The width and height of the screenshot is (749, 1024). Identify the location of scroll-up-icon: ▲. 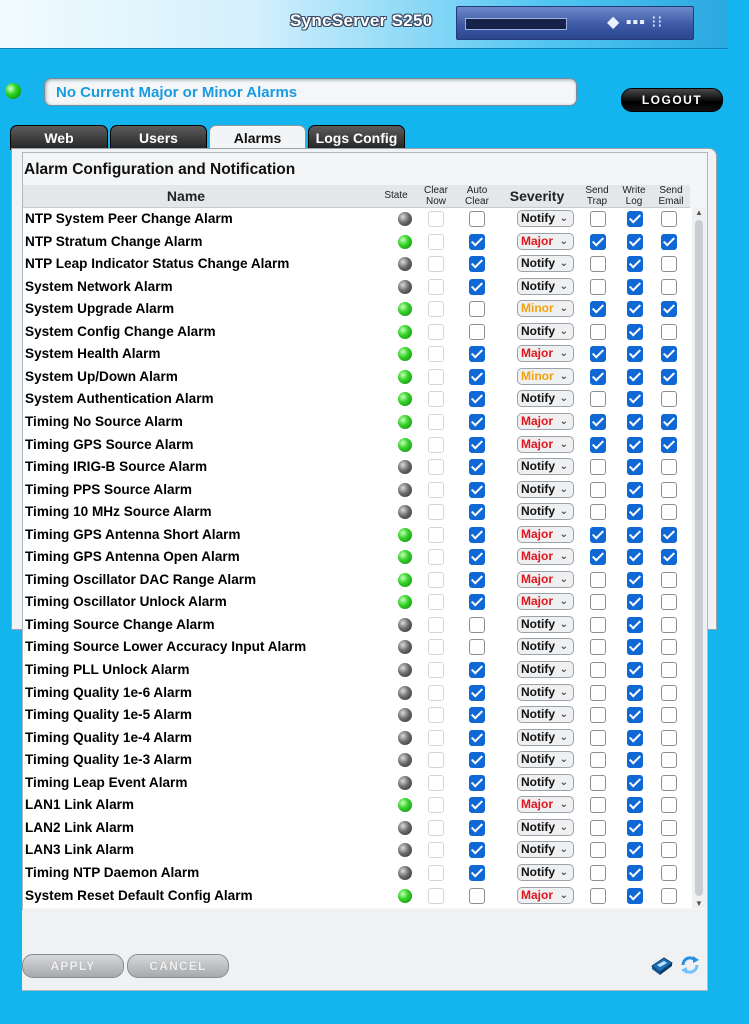
(699, 212).